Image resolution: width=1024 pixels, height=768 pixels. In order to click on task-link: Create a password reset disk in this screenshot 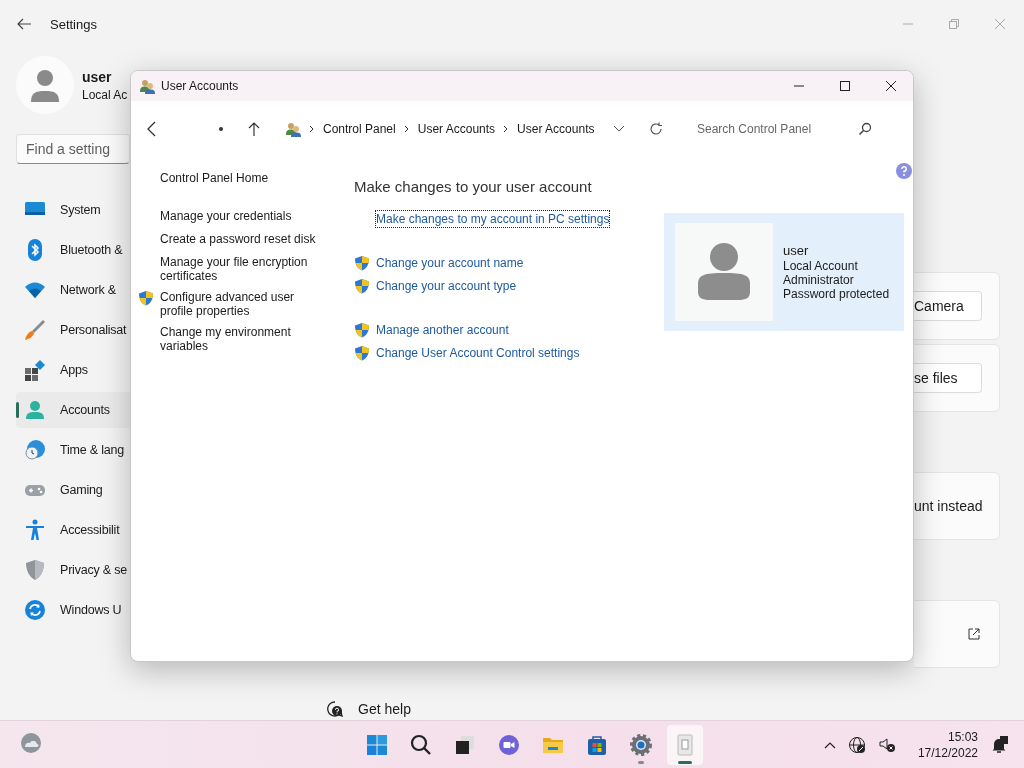, I will do `click(240, 239)`.